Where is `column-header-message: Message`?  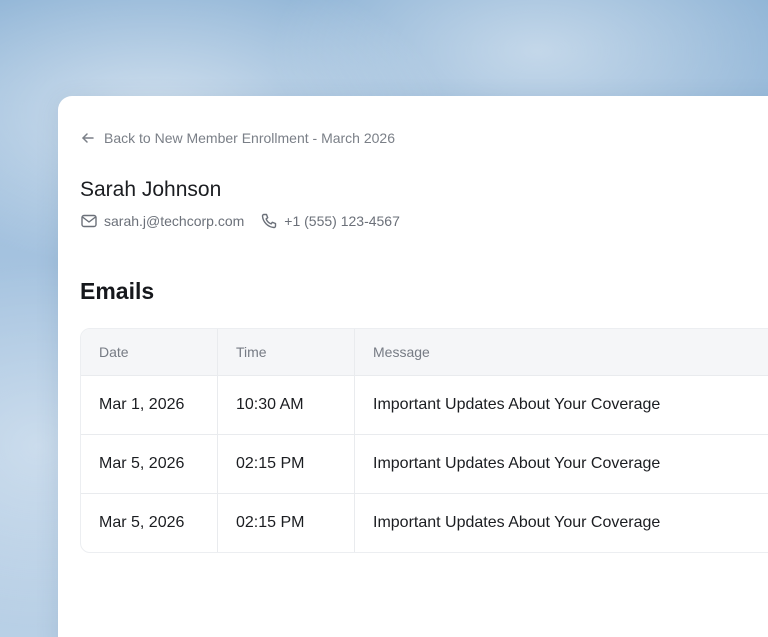
column-header-message: Message is located at coordinates (561, 352).